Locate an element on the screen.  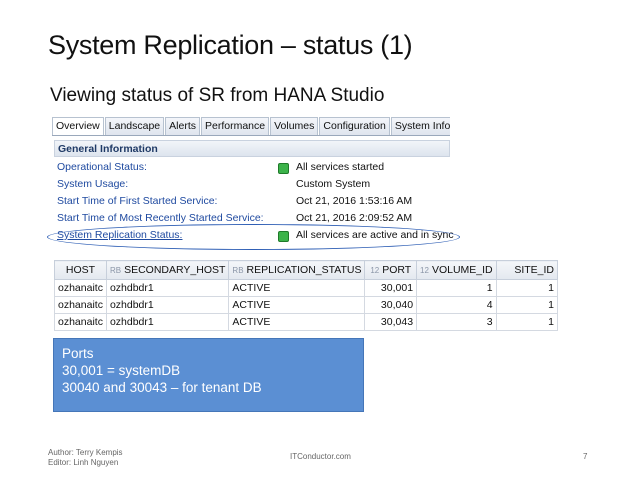
column-header-site-id: SITE_ID is located at coordinates (527, 270).